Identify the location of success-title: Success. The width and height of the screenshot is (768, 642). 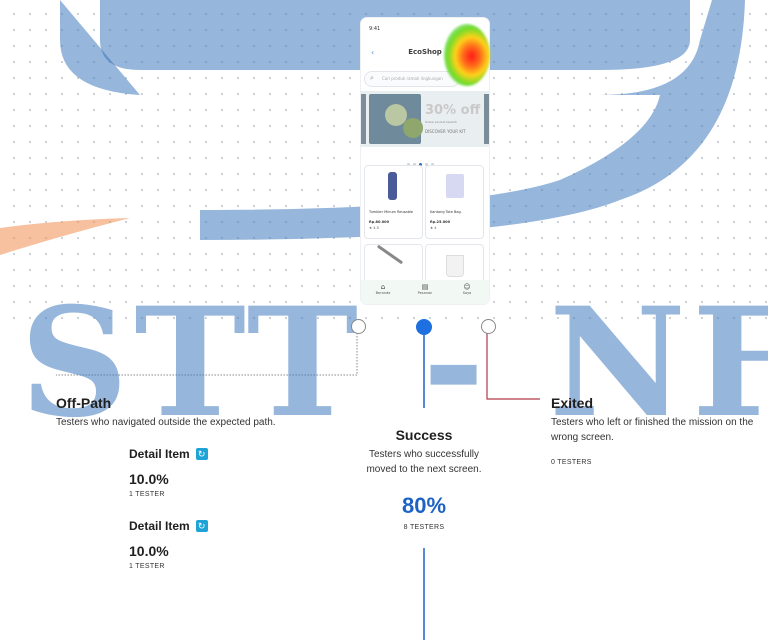
(424, 435).